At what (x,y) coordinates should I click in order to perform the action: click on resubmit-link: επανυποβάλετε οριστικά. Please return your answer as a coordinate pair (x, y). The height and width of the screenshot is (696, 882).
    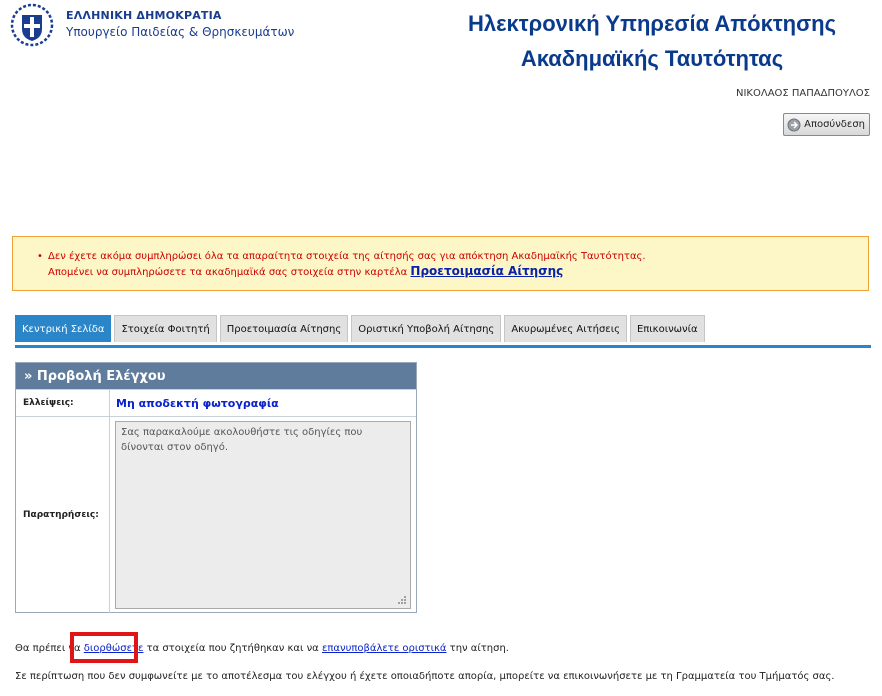
    Looking at the image, I should click on (384, 648).